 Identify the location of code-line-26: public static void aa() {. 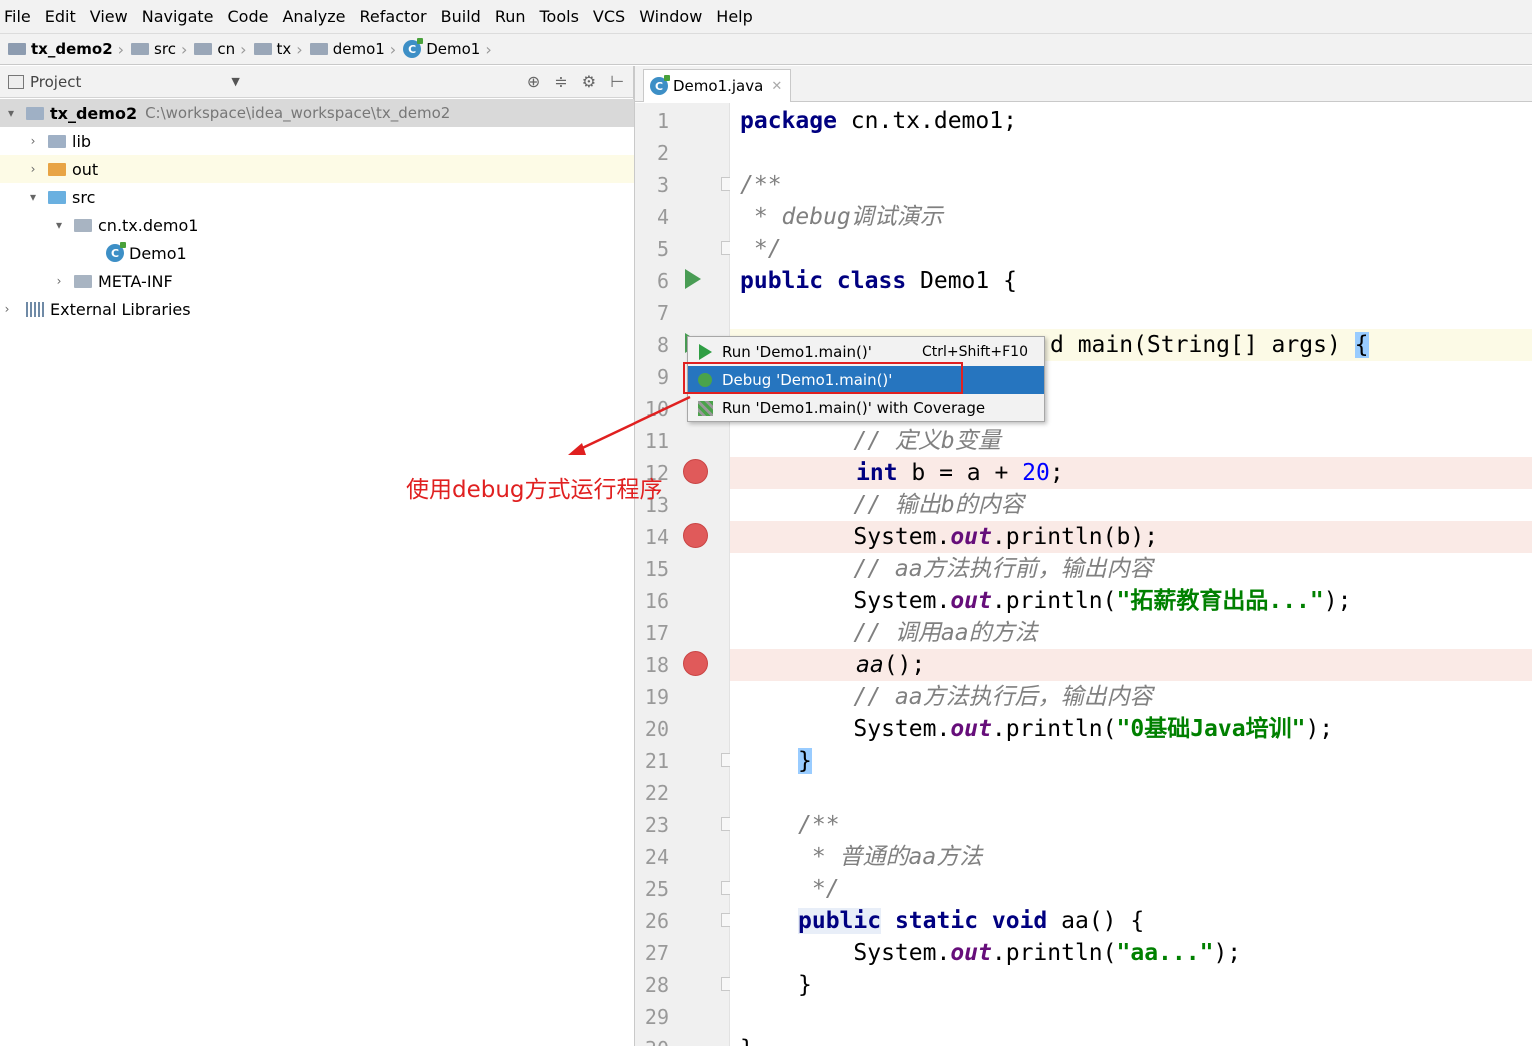
(971, 921).